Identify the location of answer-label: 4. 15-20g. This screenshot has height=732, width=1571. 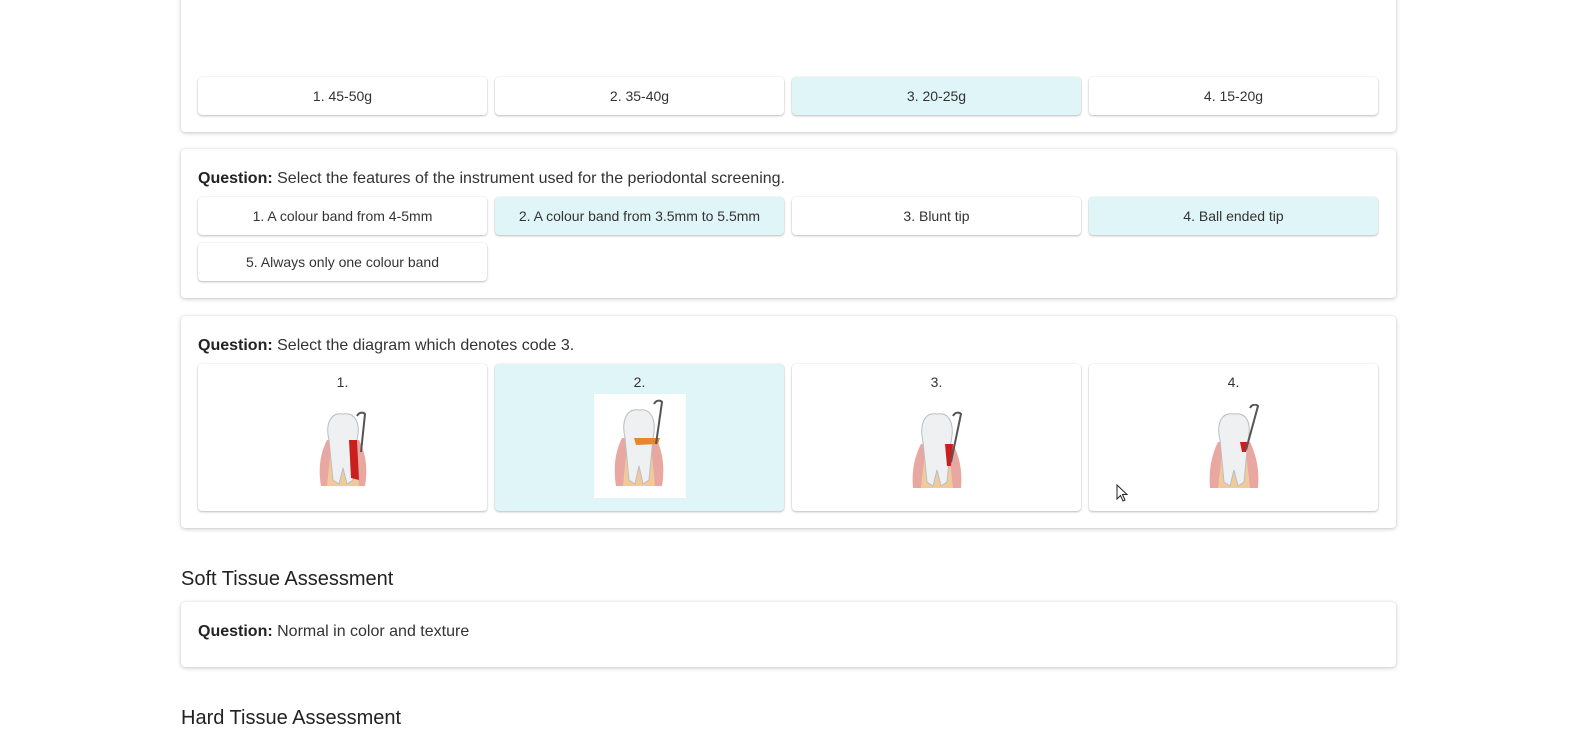
(1233, 96).